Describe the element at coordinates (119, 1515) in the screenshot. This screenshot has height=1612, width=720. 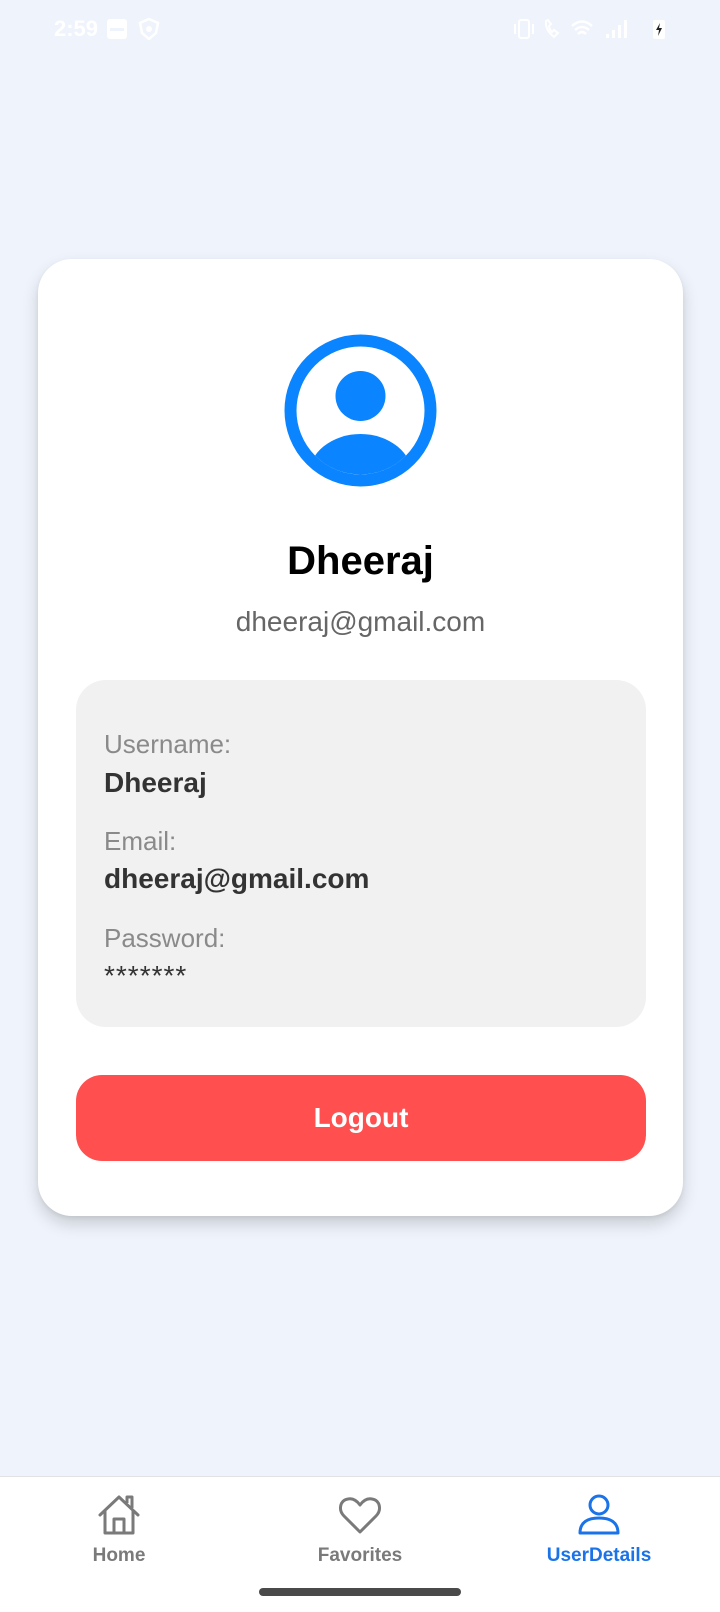
I see `home-icon` at that location.